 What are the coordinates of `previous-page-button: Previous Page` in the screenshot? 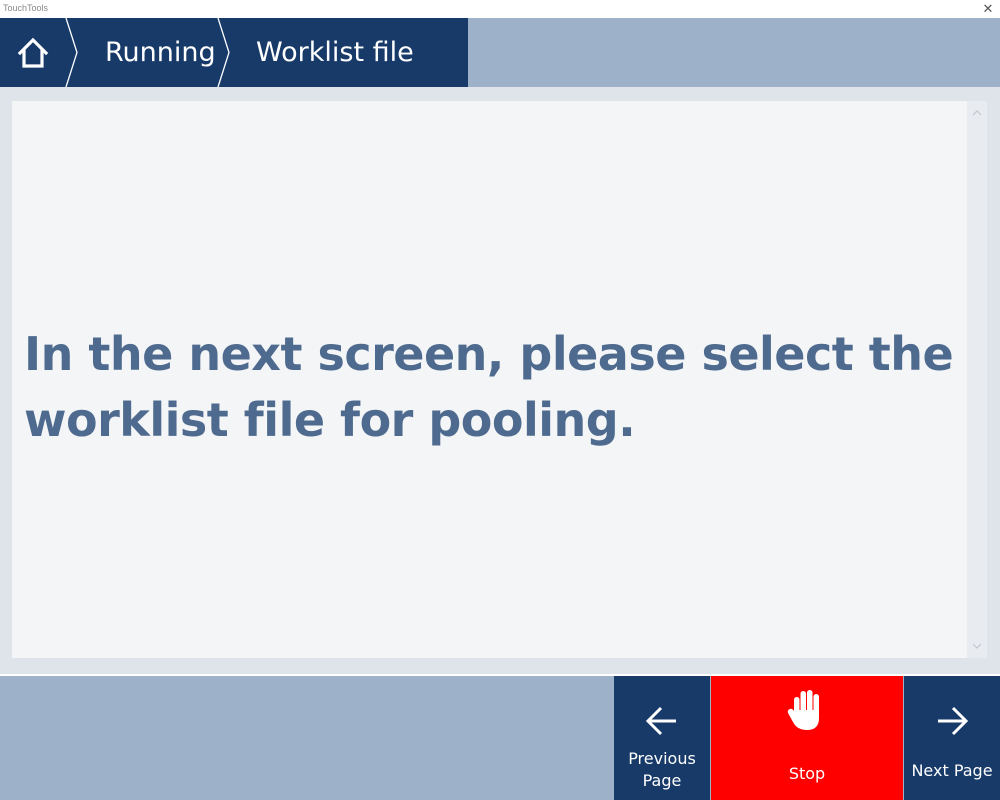 It's located at (662, 738).